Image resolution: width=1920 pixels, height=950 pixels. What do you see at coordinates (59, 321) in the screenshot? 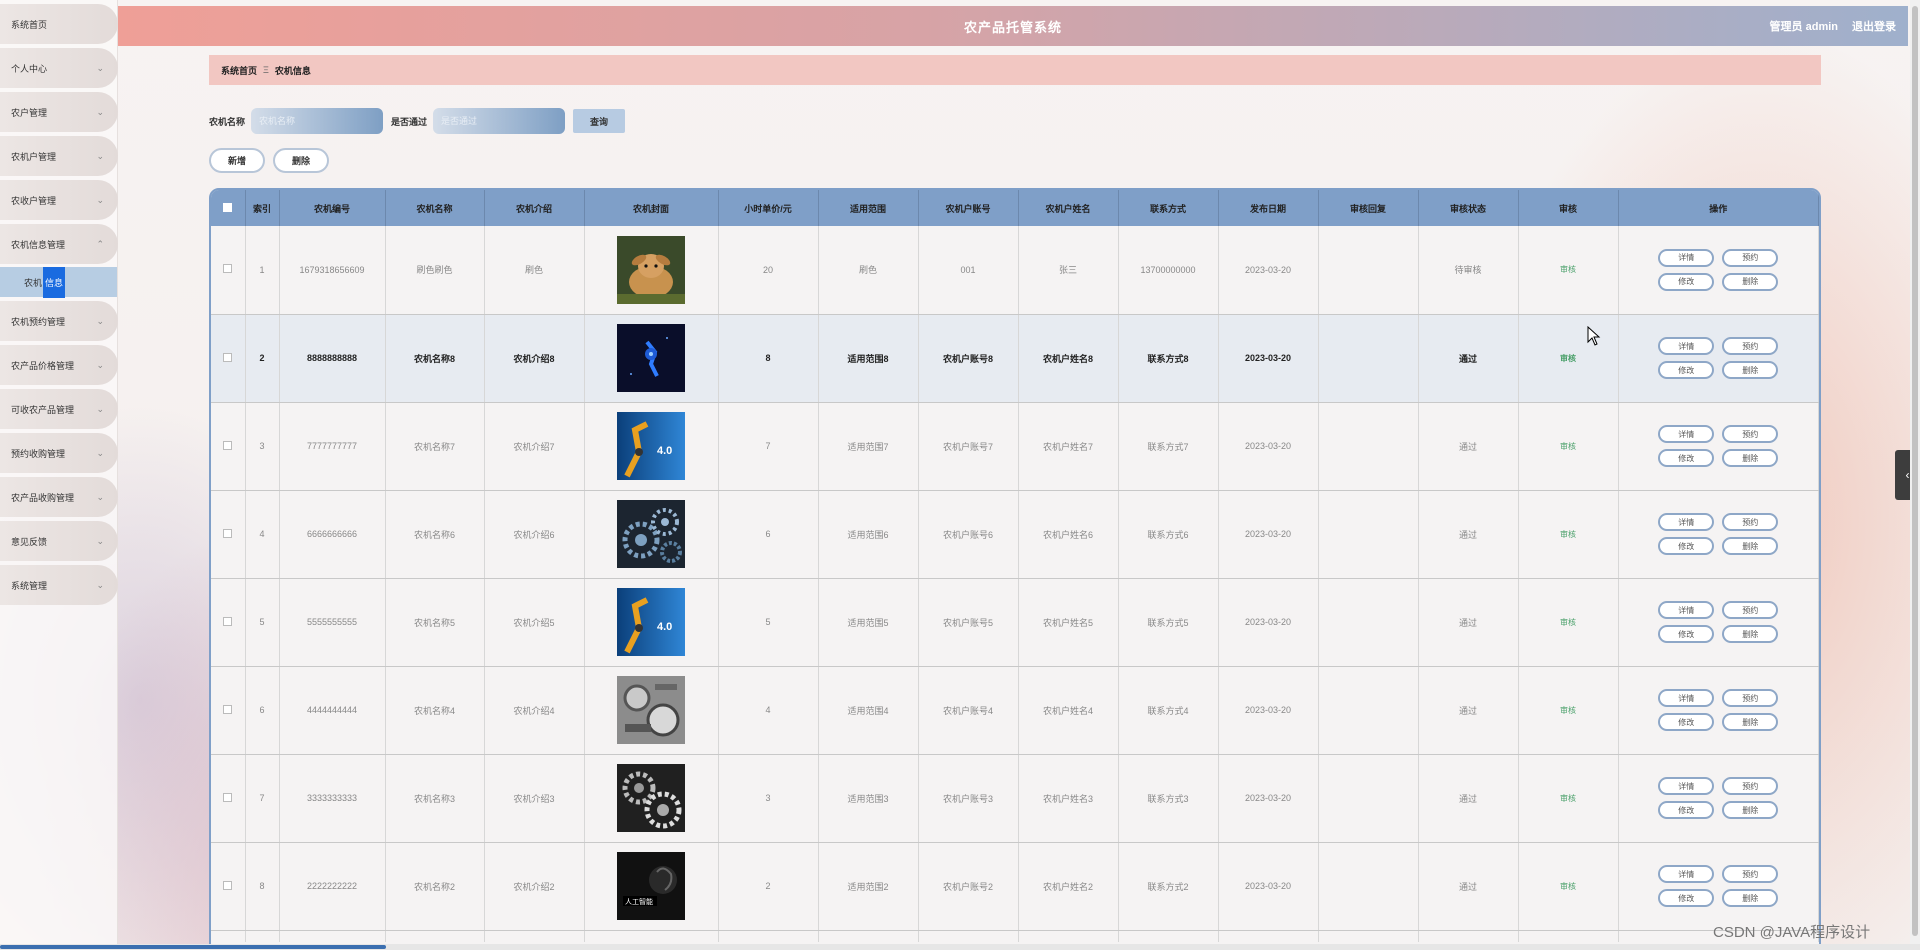
I see `sidebar-item: 农机预约管理 ⌄` at bounding box center [59, 321].